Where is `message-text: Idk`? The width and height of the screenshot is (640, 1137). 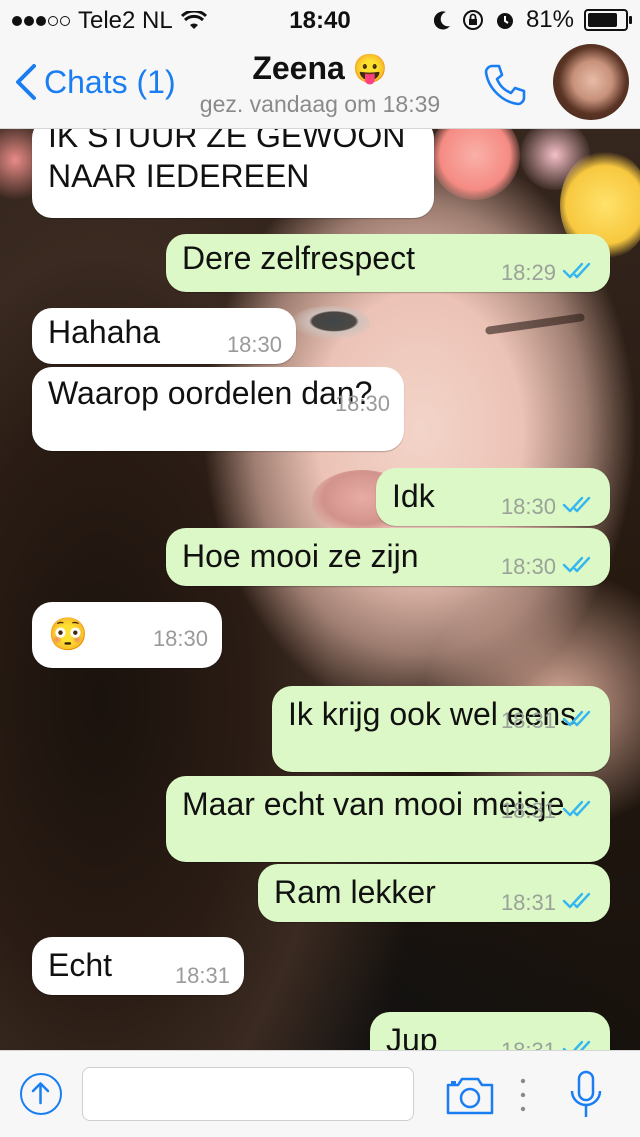 message-text: Idk is located at coordinates (413, 496).